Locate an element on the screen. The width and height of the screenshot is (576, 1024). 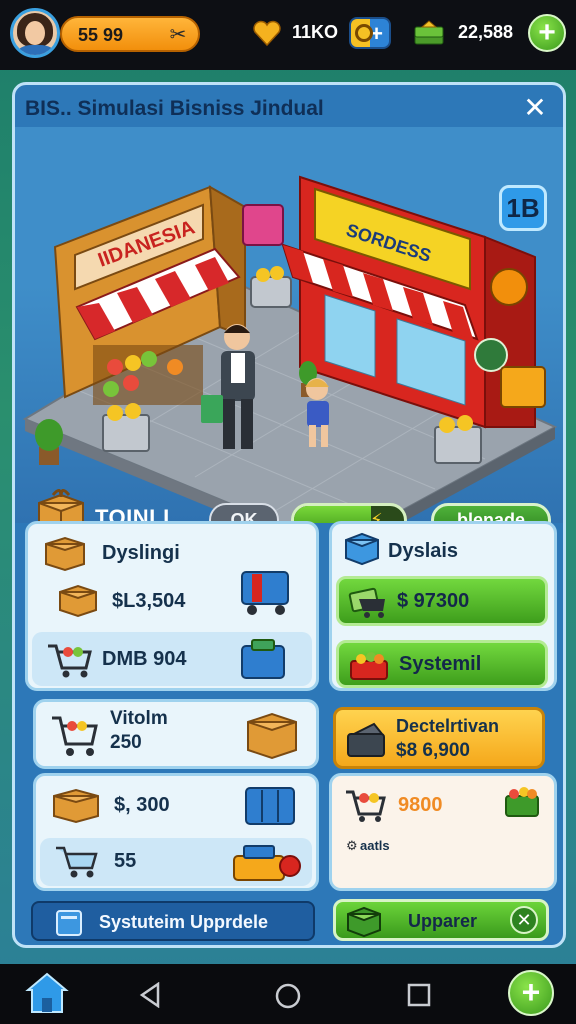
heart-icon is located at coordinates (267, 33).